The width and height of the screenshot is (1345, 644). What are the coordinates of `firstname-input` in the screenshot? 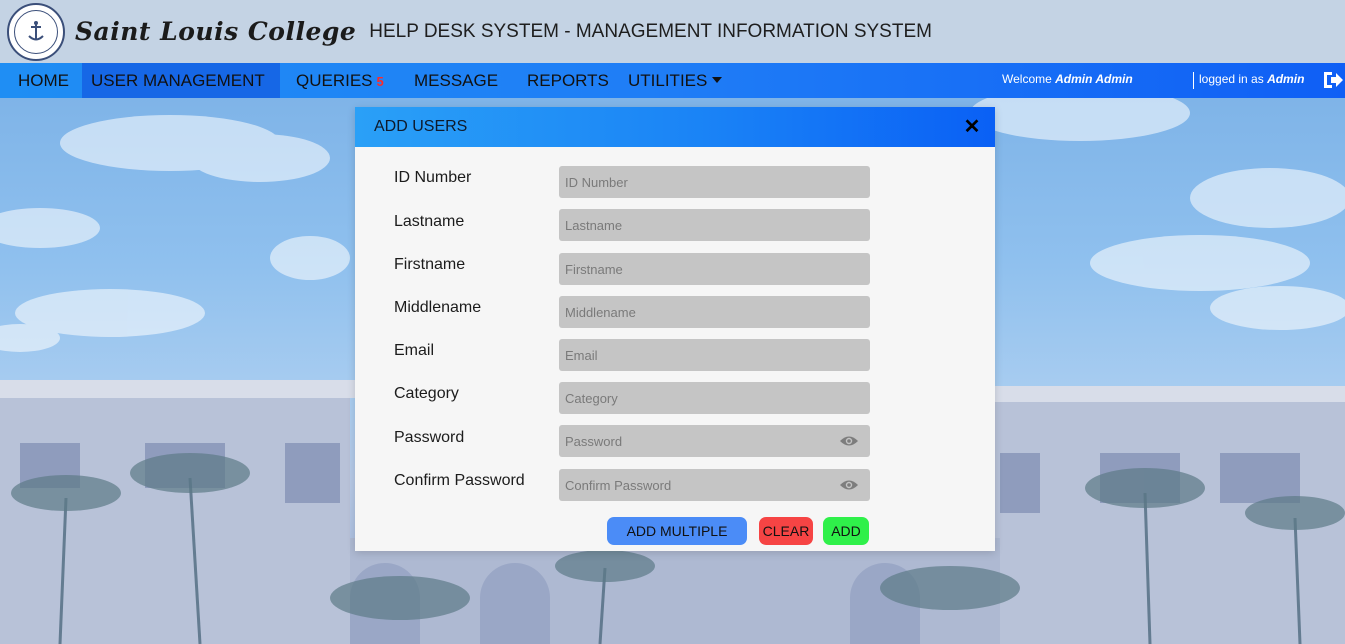 It's located at (714, 269).